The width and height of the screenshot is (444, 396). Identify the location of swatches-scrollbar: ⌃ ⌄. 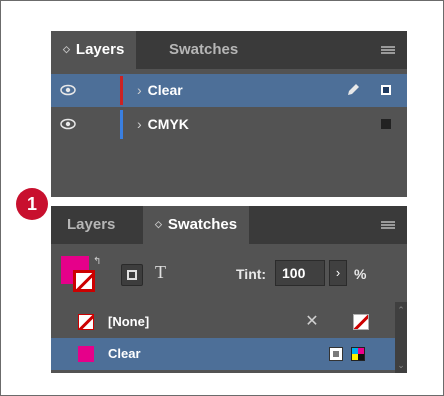
(401, 337).